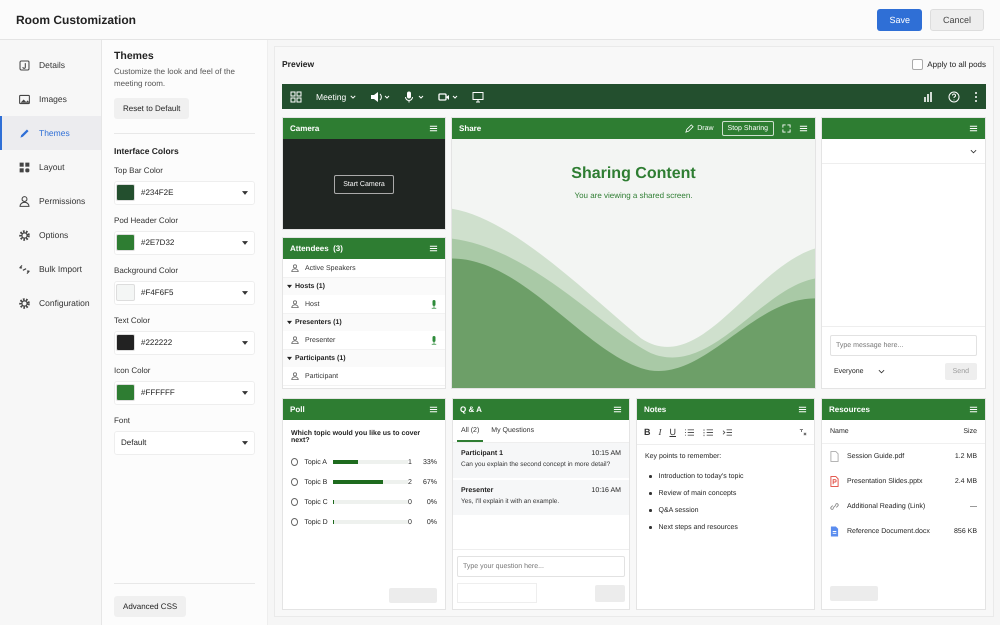  Describe the element at coordinates (50, 269) in the screenshot. I see `sidebar-item: Bulk Import` at that location.